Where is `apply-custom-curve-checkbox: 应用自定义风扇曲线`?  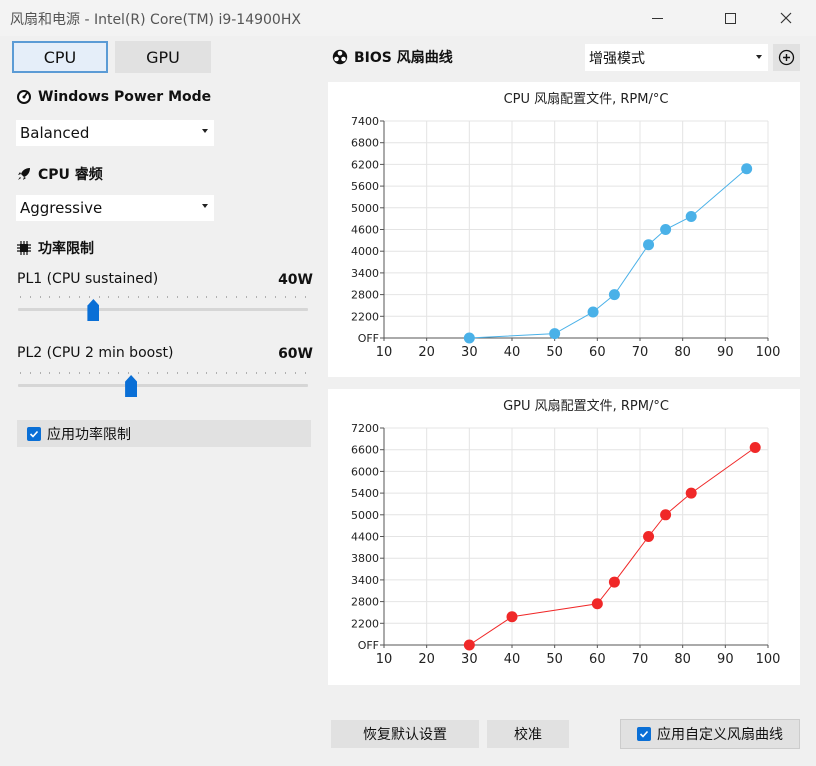
apply-custom-curve-checkbox: 应用自定义风扇曲线 is located at coordinates (710, 734).